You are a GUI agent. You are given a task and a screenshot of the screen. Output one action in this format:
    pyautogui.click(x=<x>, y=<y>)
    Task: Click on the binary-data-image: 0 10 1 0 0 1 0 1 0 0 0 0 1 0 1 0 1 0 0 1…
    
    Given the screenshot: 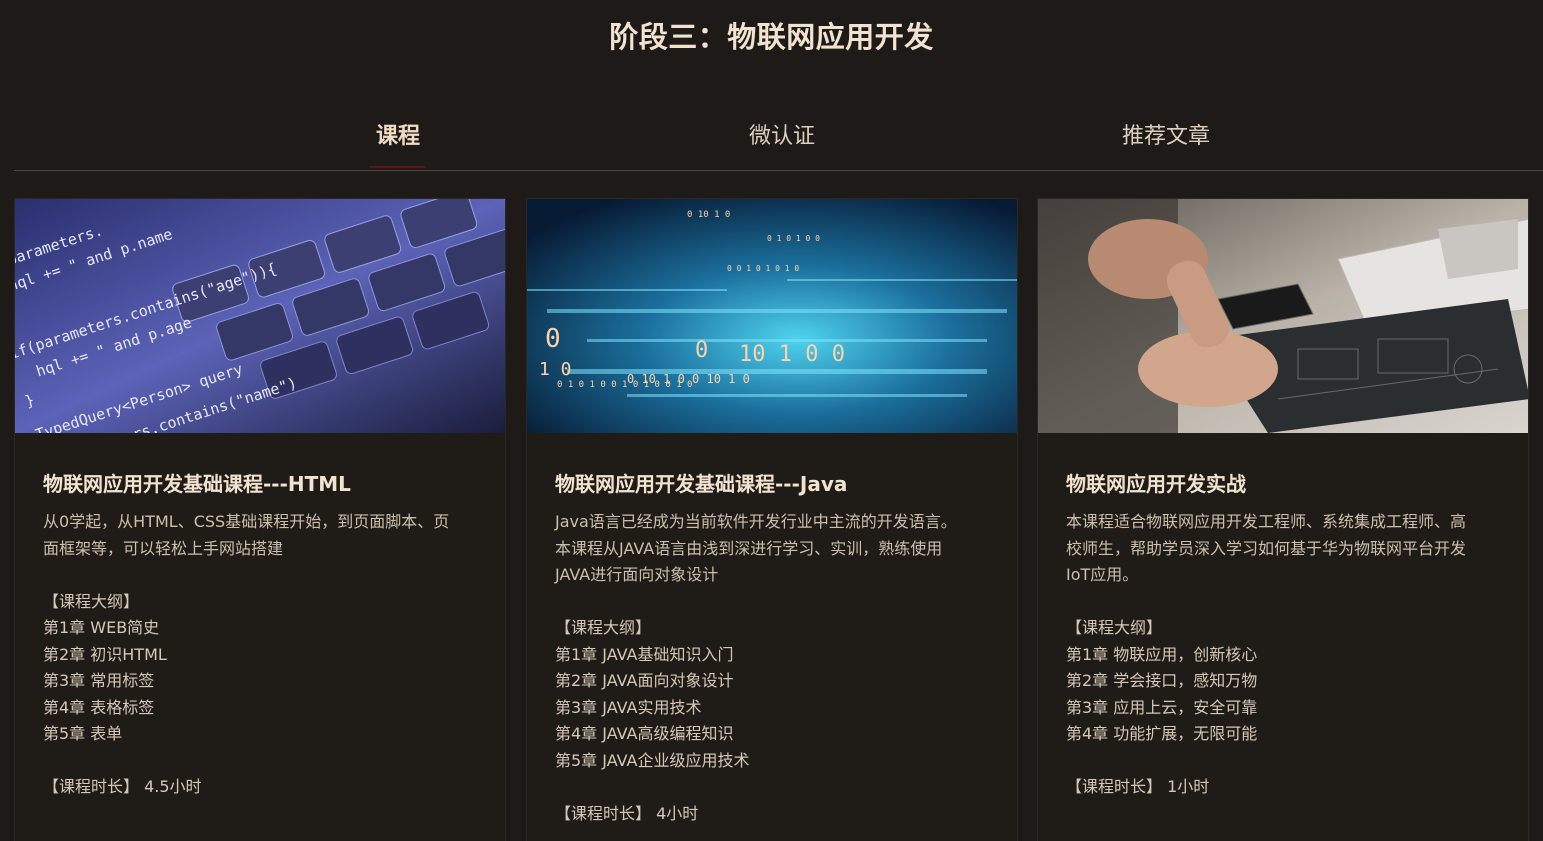 What is the action you would take?
    pyautogui.click(x=772, y=316)
    